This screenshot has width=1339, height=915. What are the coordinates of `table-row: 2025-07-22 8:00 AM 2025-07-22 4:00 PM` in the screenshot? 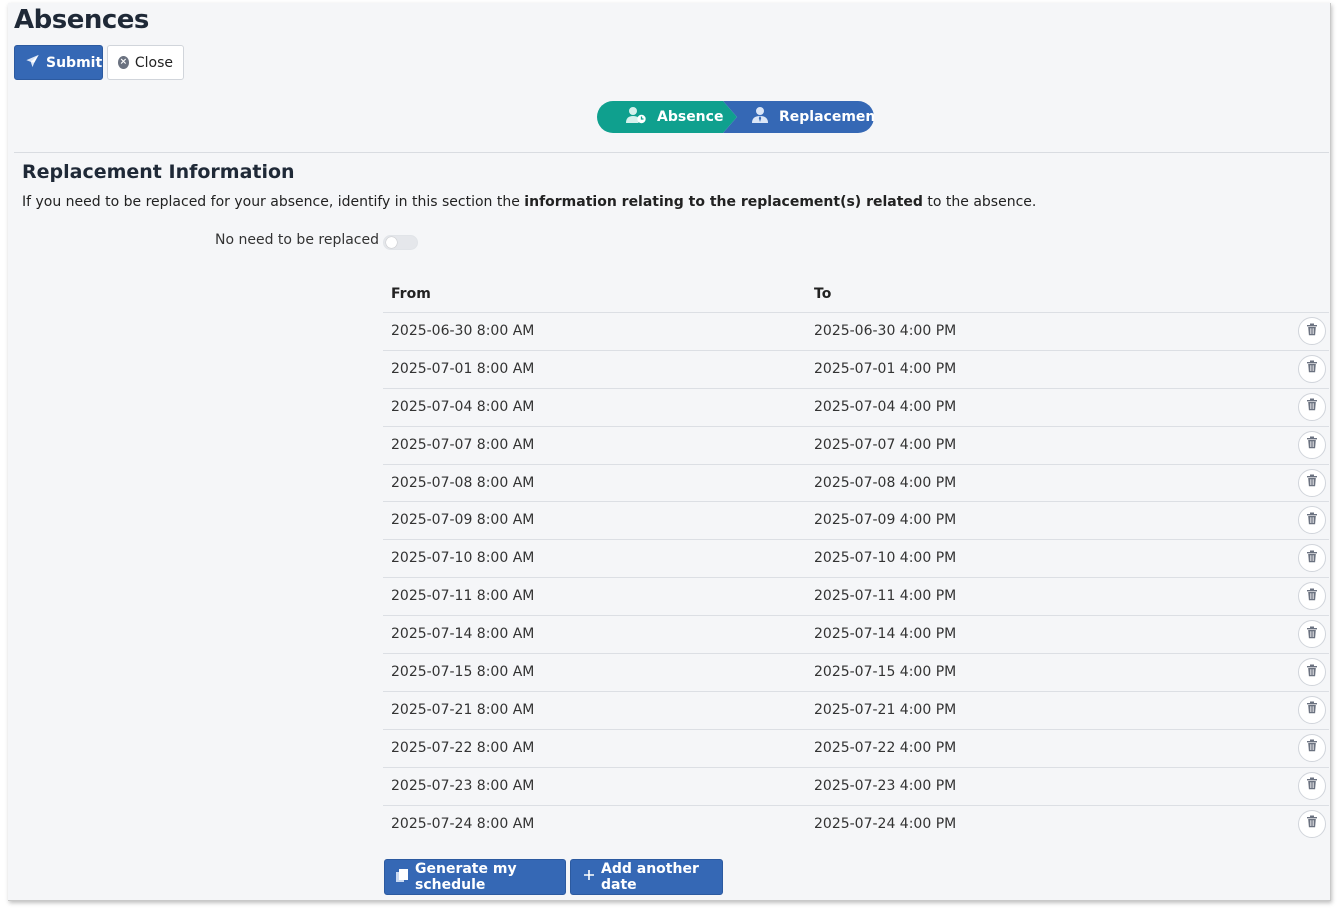 It's located at (856, 749).